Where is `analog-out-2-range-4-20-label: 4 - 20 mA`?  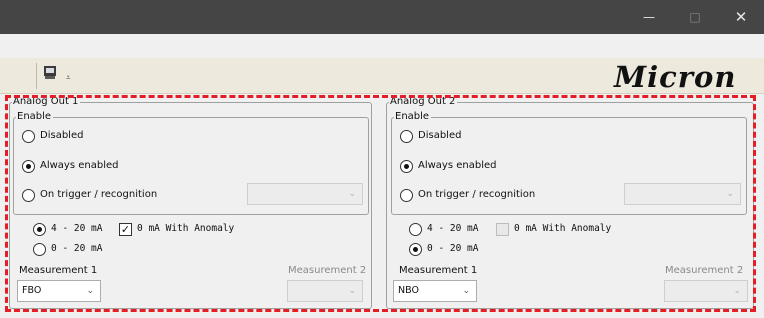 analog-out-2-range-4-20-label: 4 - 20 mA is located at coordinates (453, 228).